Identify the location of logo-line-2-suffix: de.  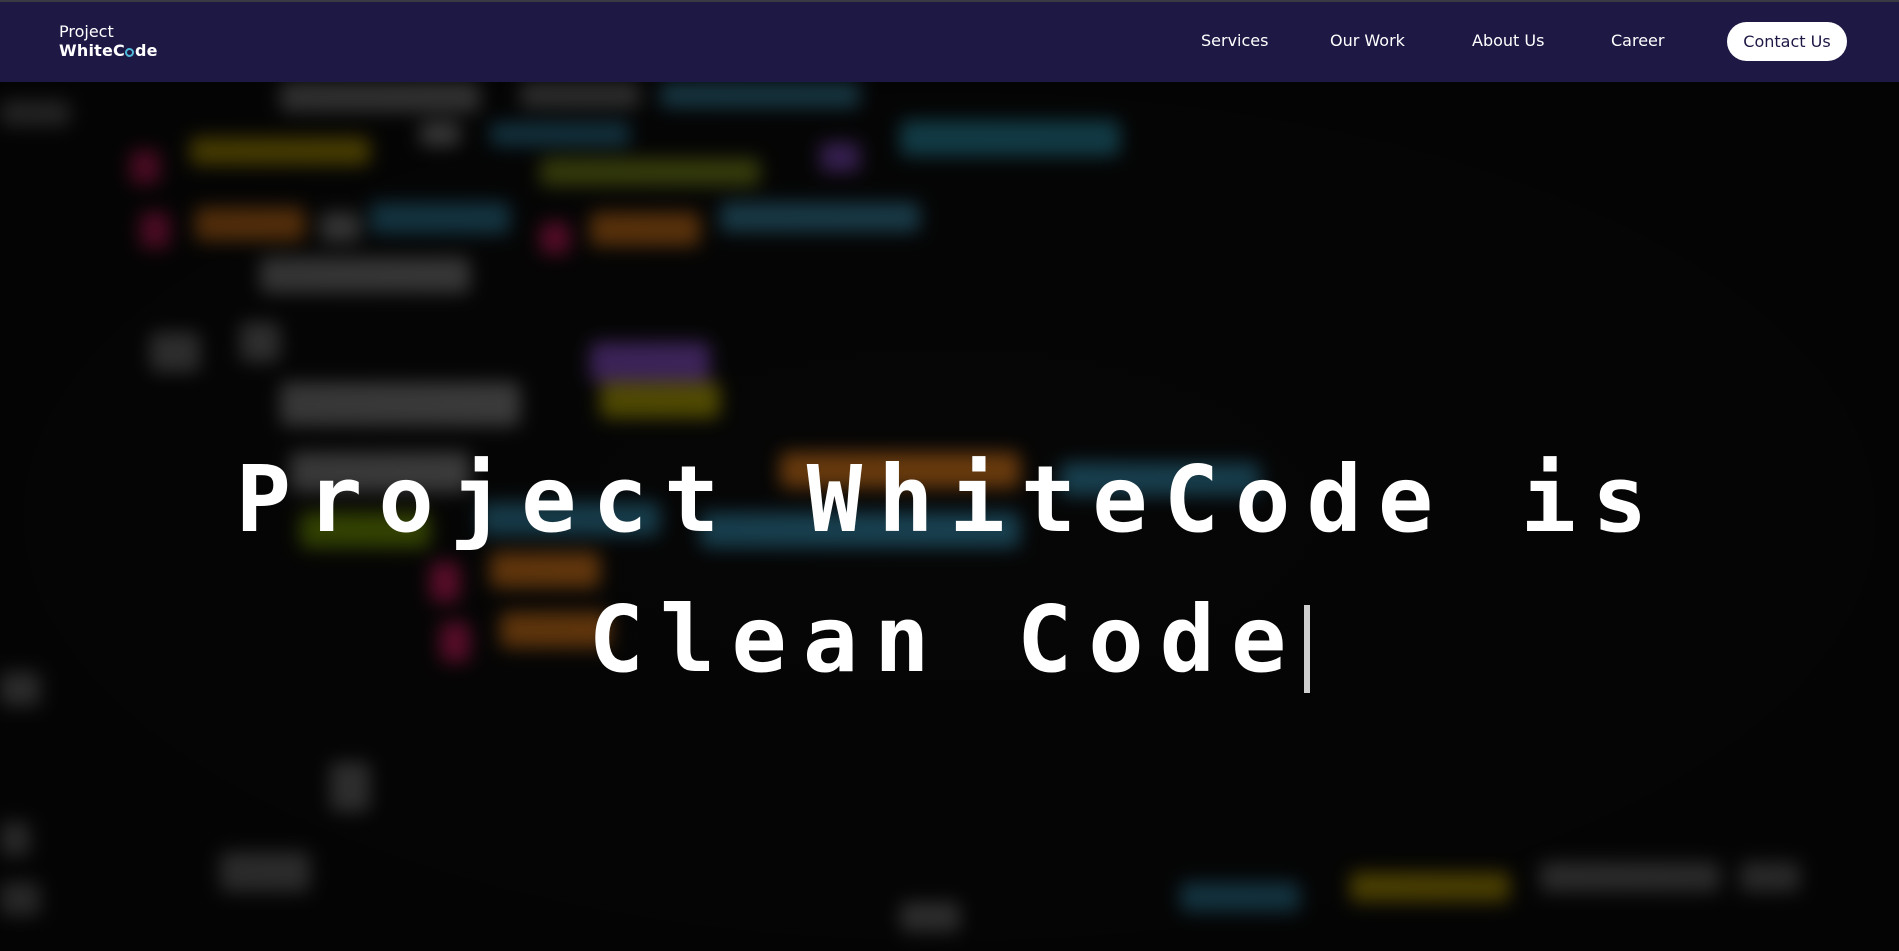
(146, 50).